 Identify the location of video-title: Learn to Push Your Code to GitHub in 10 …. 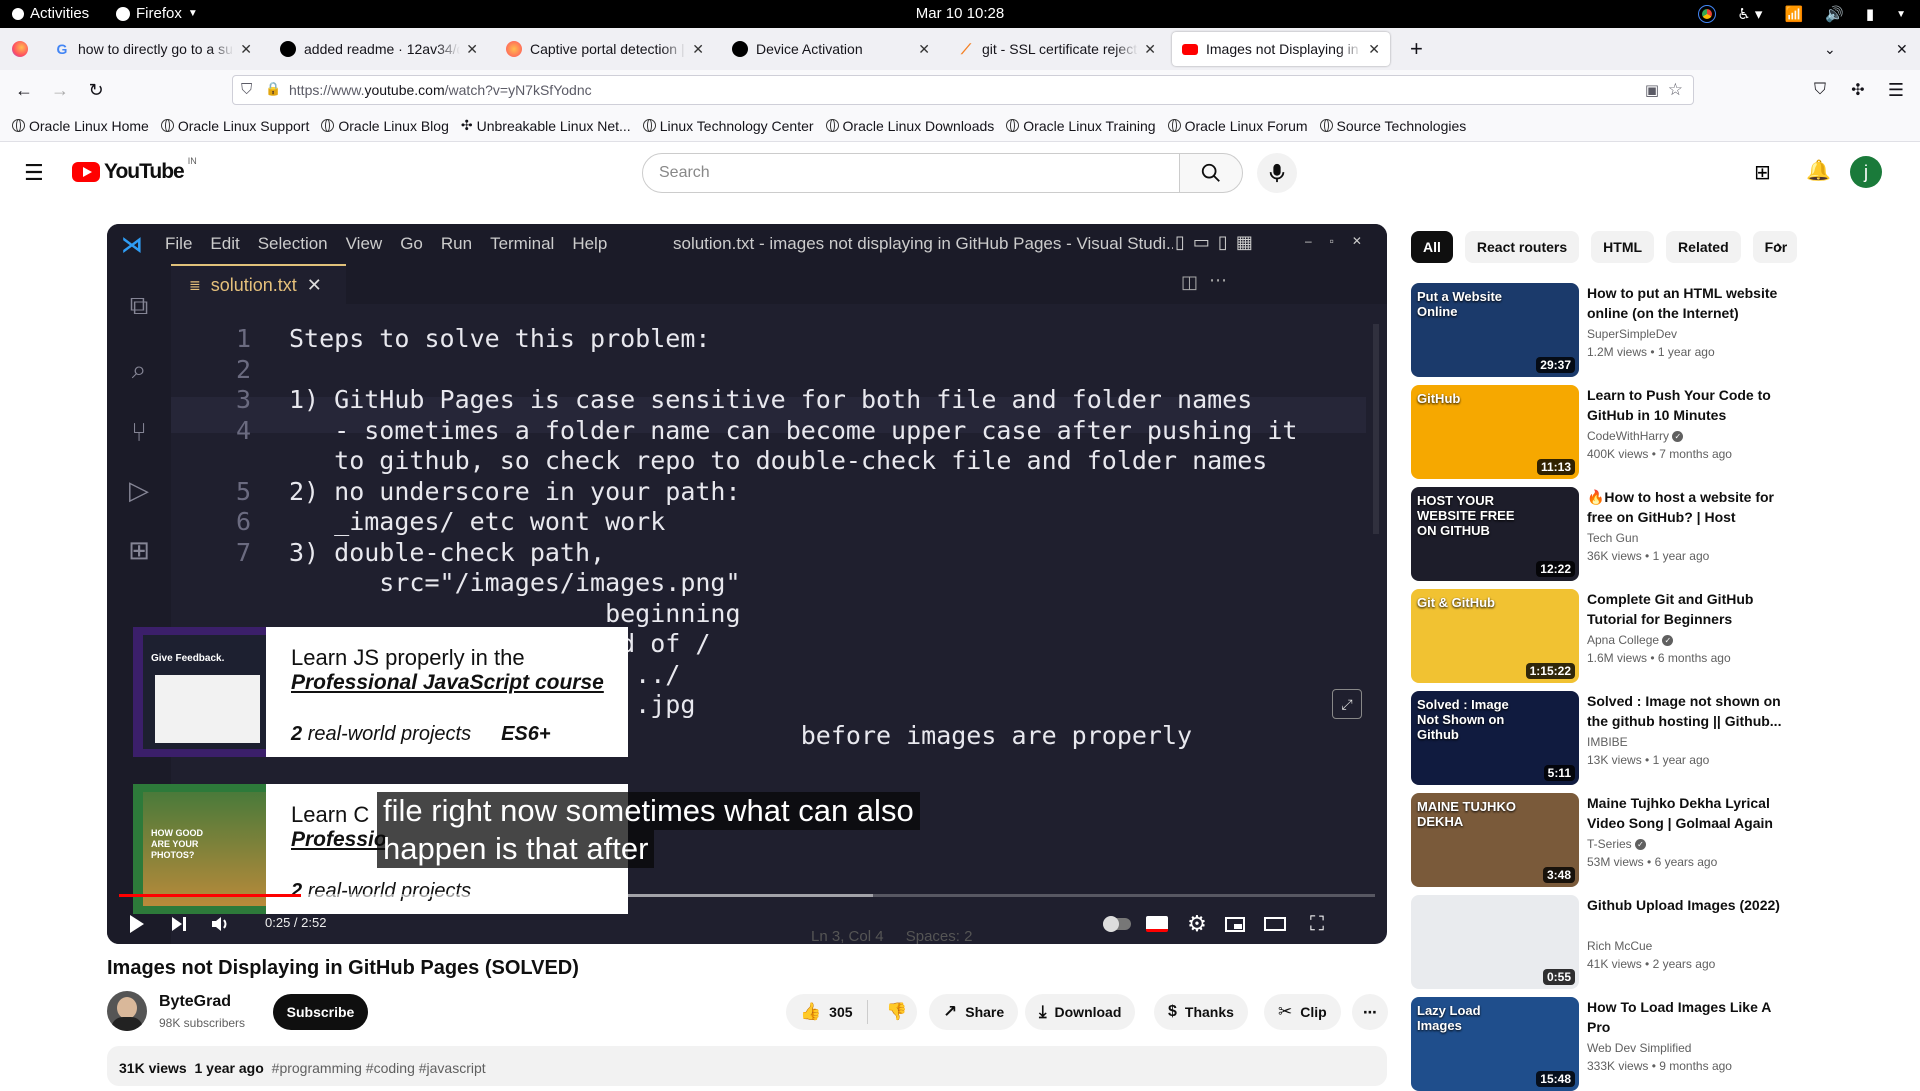
(1688, 405).